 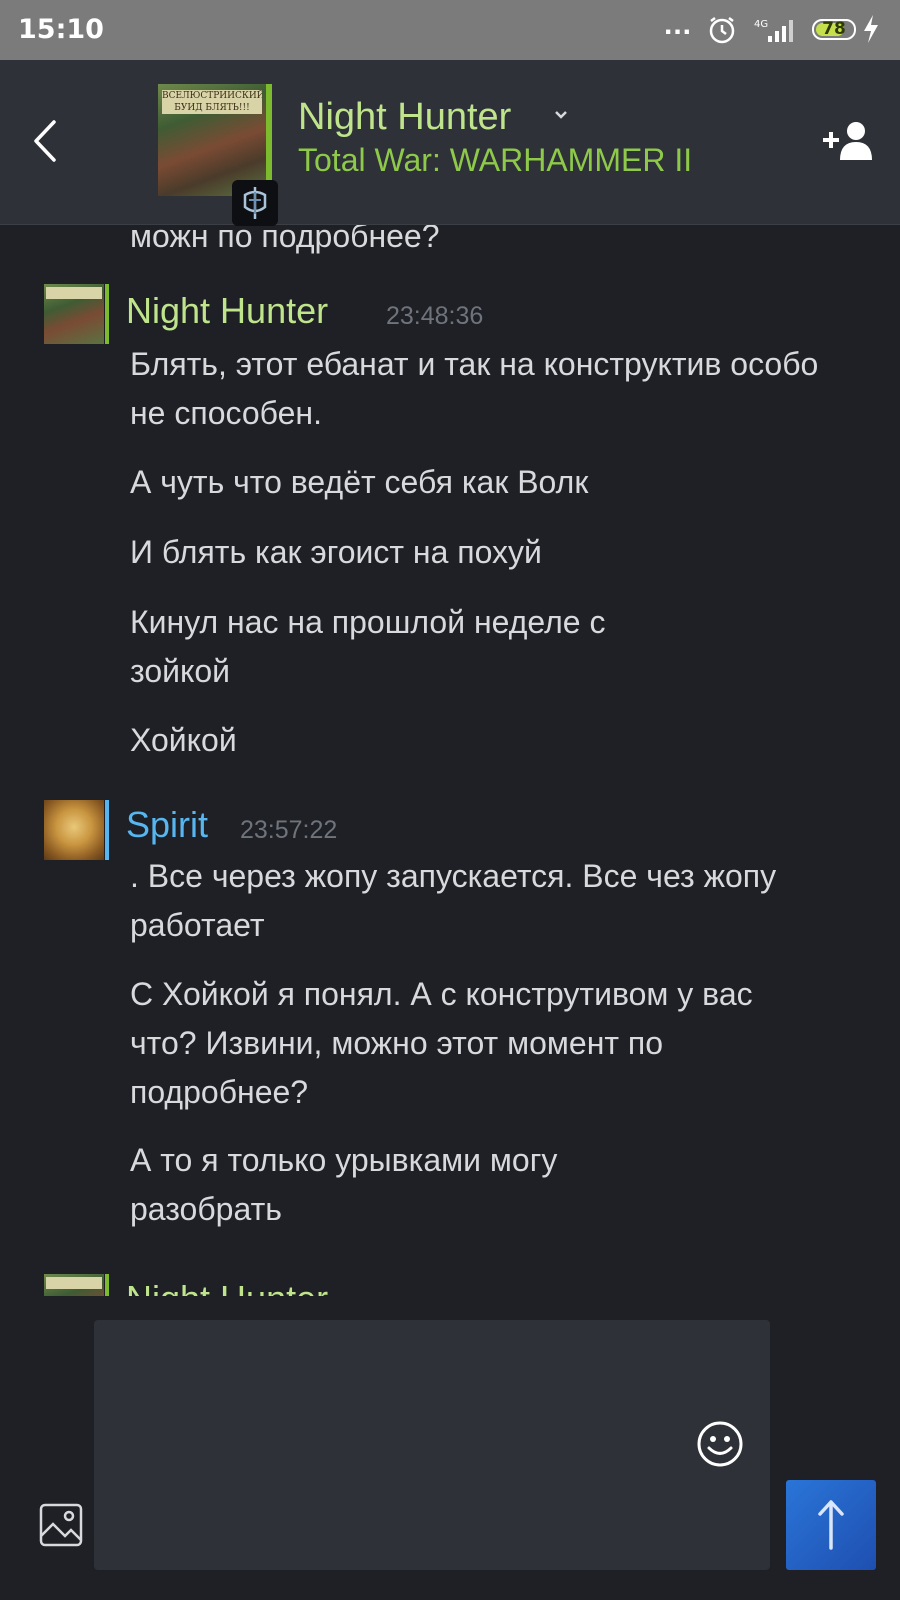 I want to click on send-arrow-icon, so click(x=831, y=1525).